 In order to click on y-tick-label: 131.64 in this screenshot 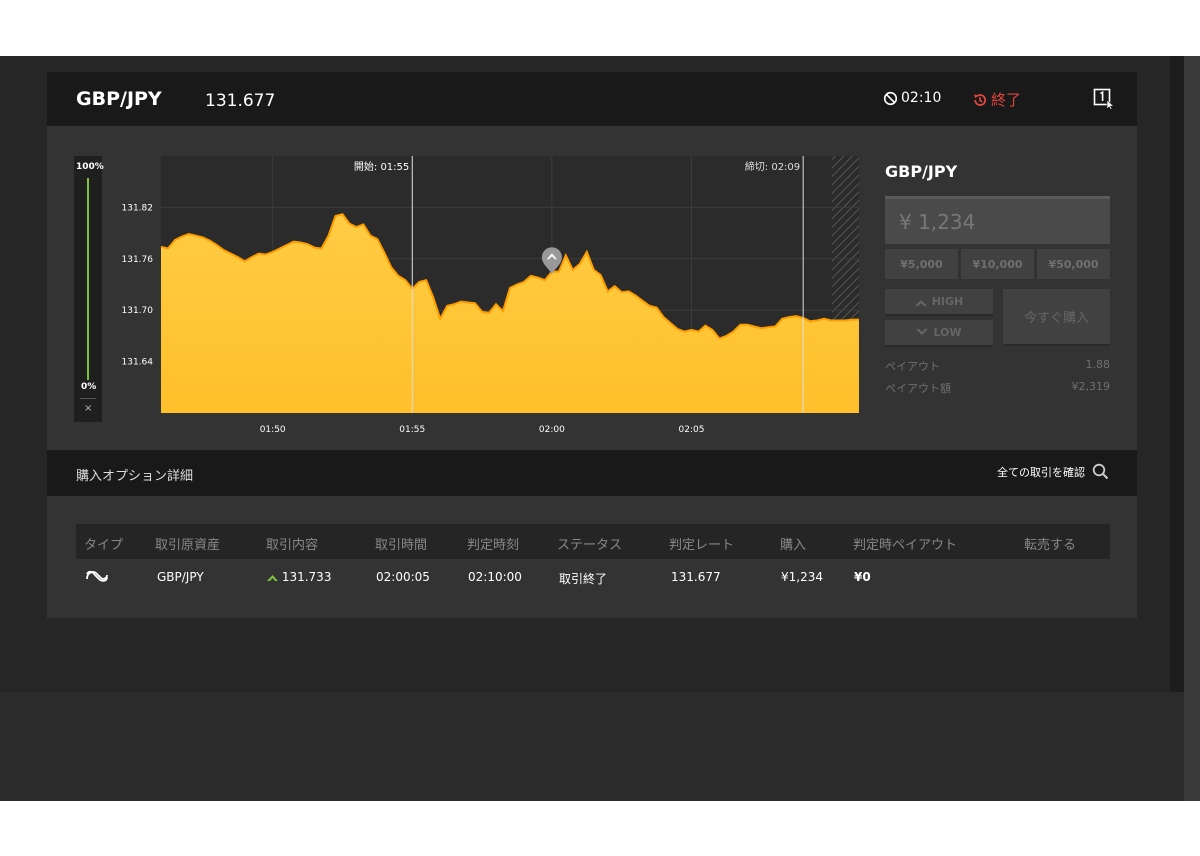, I will do `click(138, 363)`.